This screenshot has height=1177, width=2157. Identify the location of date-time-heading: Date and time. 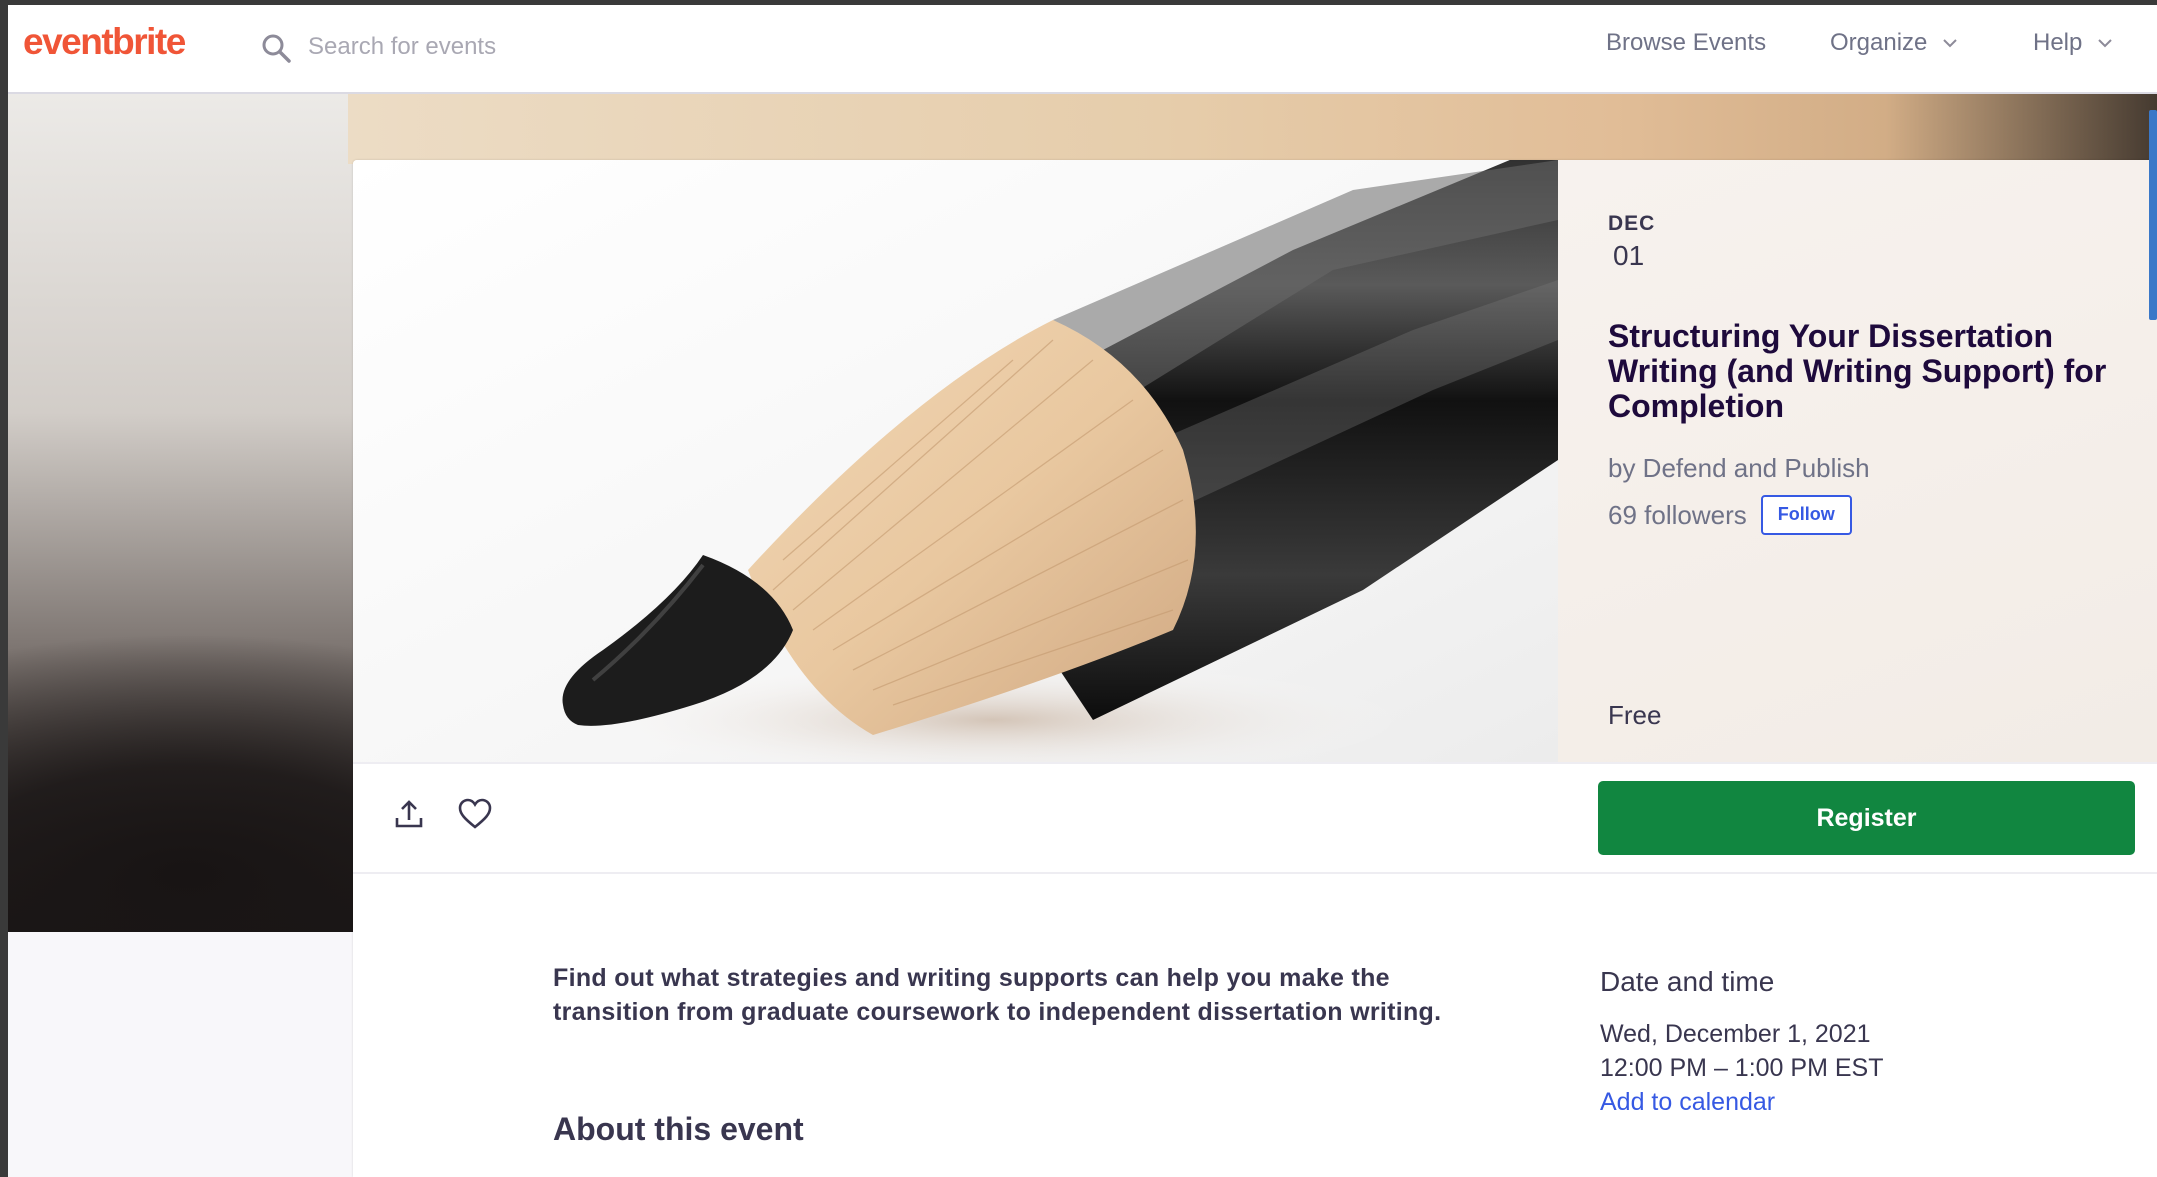
(1687, 981).